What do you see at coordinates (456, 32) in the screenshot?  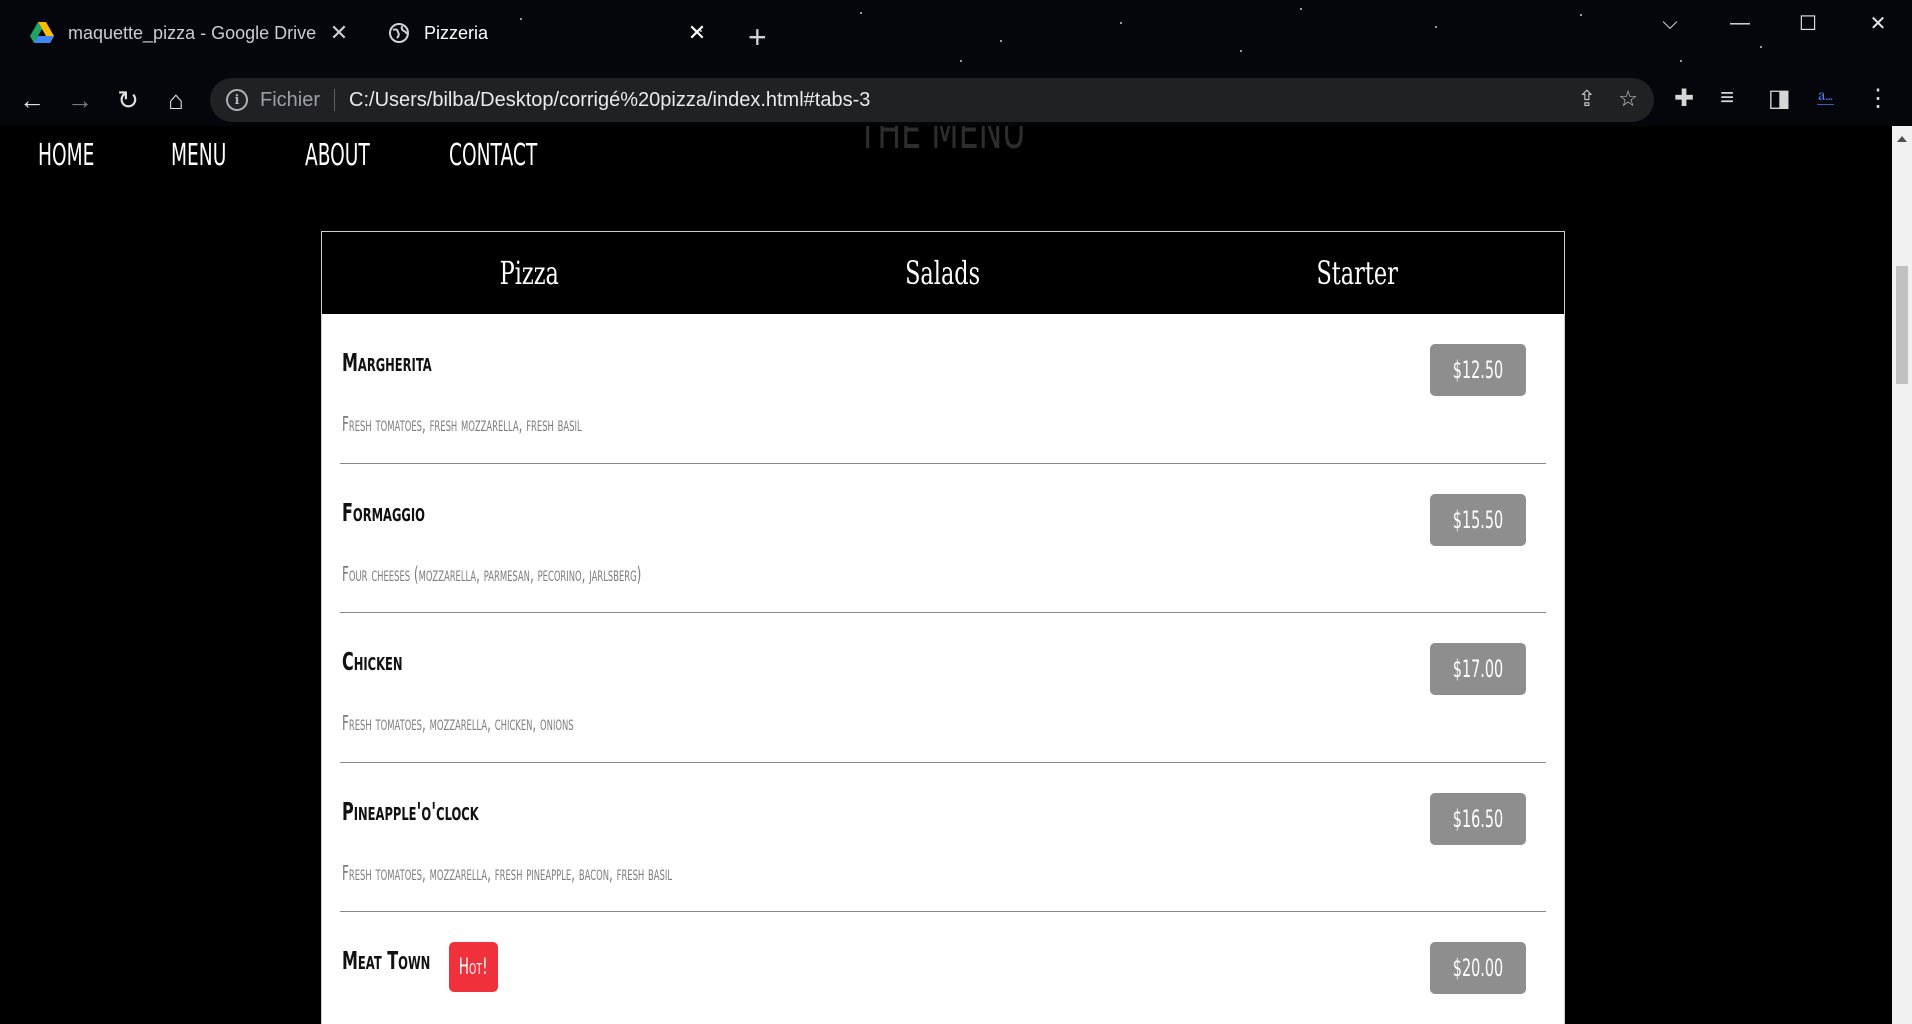 I see `tab-title: Pizzeria` at bounding box center [456, 32].